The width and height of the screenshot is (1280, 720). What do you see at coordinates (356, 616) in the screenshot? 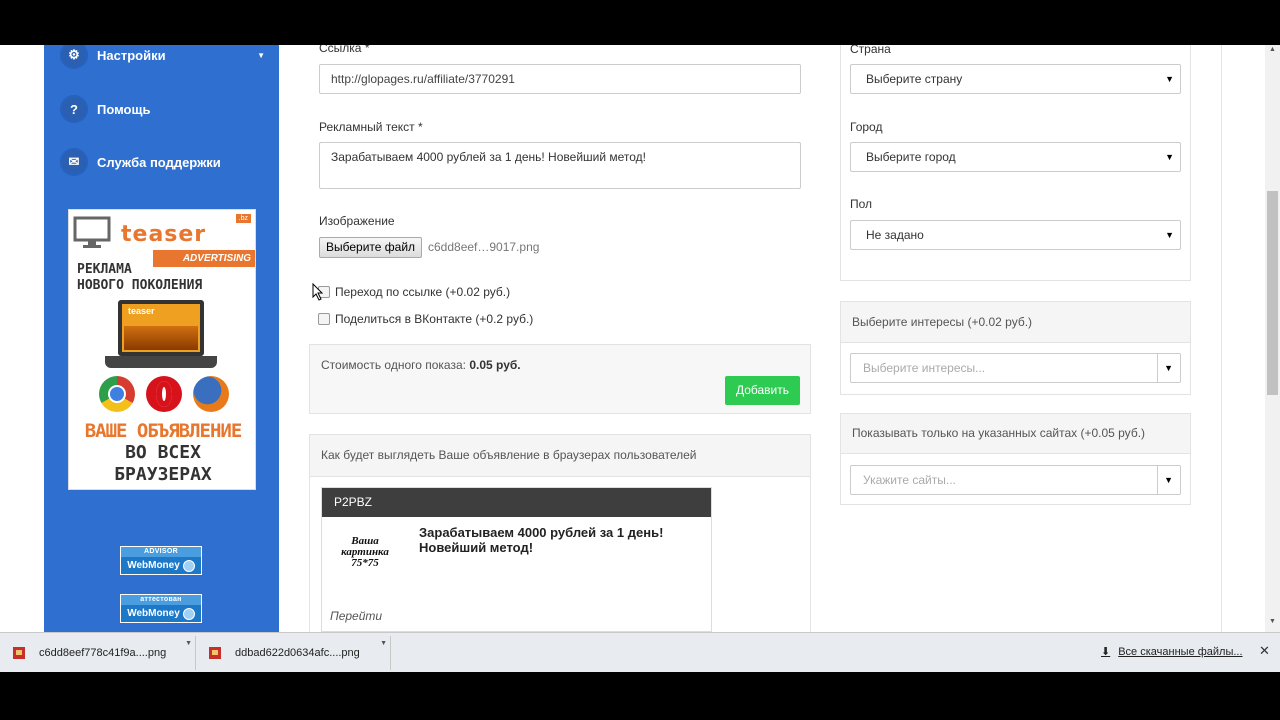
I see `preview-go-link: Перейти` at bounding box center [356, 616].